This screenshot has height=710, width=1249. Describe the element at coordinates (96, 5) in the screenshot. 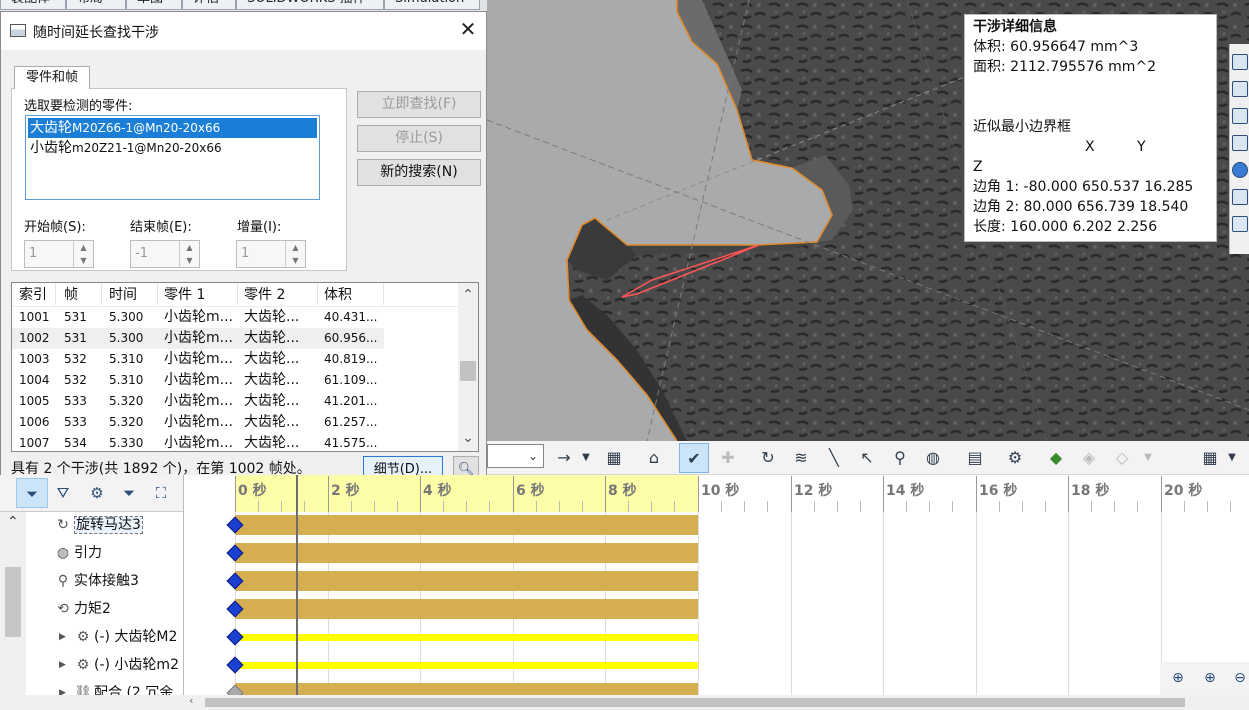

I see `tab-layout: 布局` at that location.